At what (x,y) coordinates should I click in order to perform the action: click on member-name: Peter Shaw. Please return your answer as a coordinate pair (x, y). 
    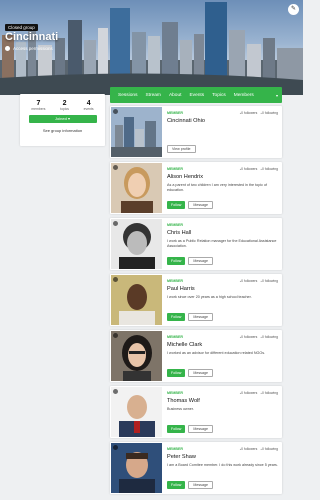
    Looking at the image, I should click on (181, 457).